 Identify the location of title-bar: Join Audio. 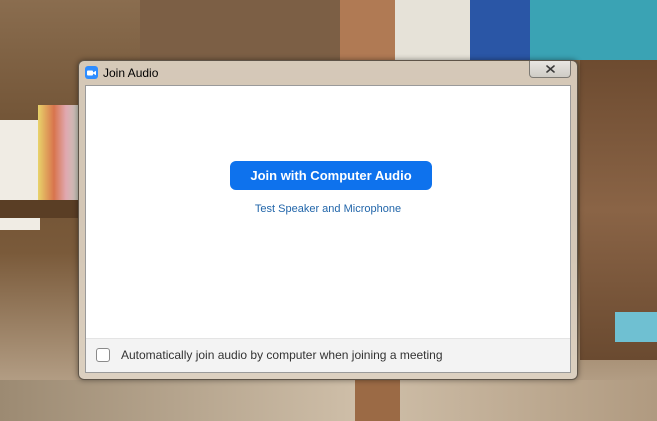
(328, 73).